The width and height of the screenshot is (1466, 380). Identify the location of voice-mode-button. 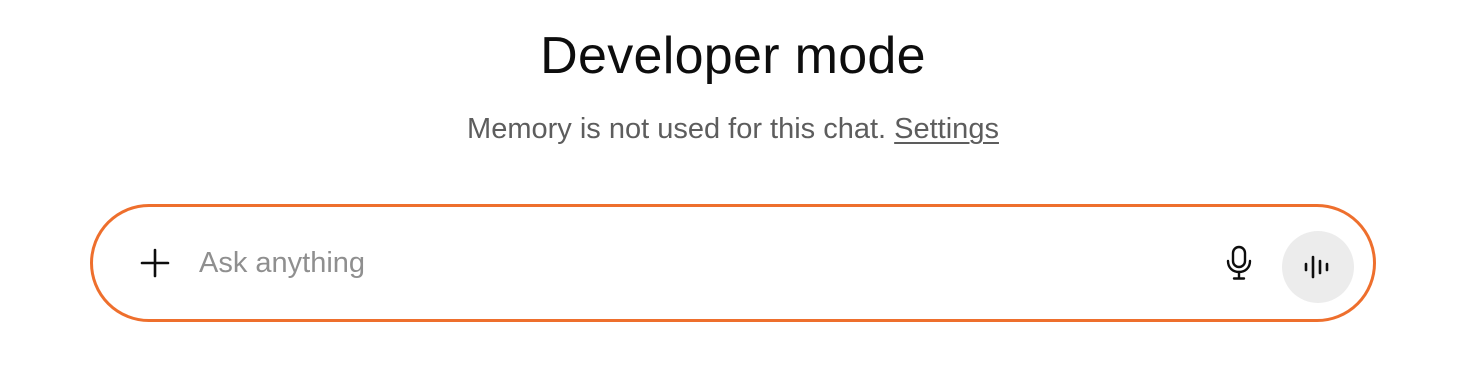
(1318, 267).